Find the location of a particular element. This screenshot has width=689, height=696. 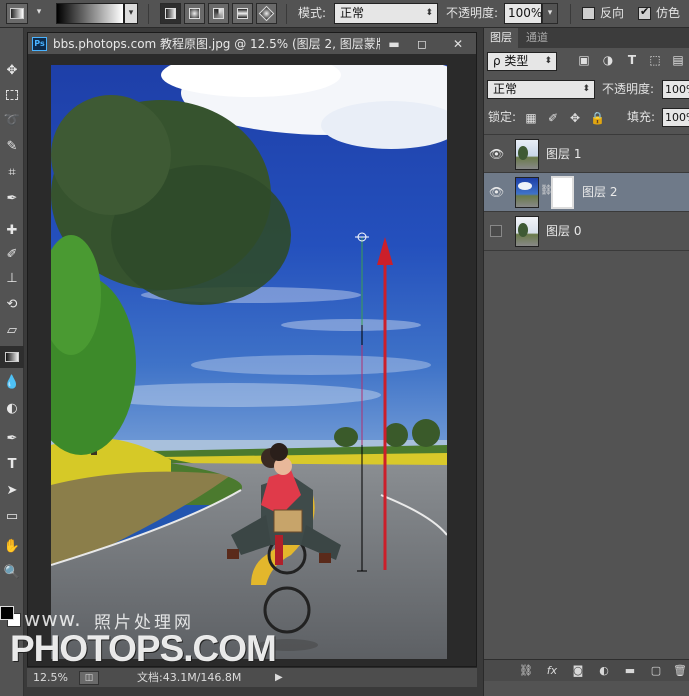

maximize-button: ◻ is located at coordinates (422, 44).